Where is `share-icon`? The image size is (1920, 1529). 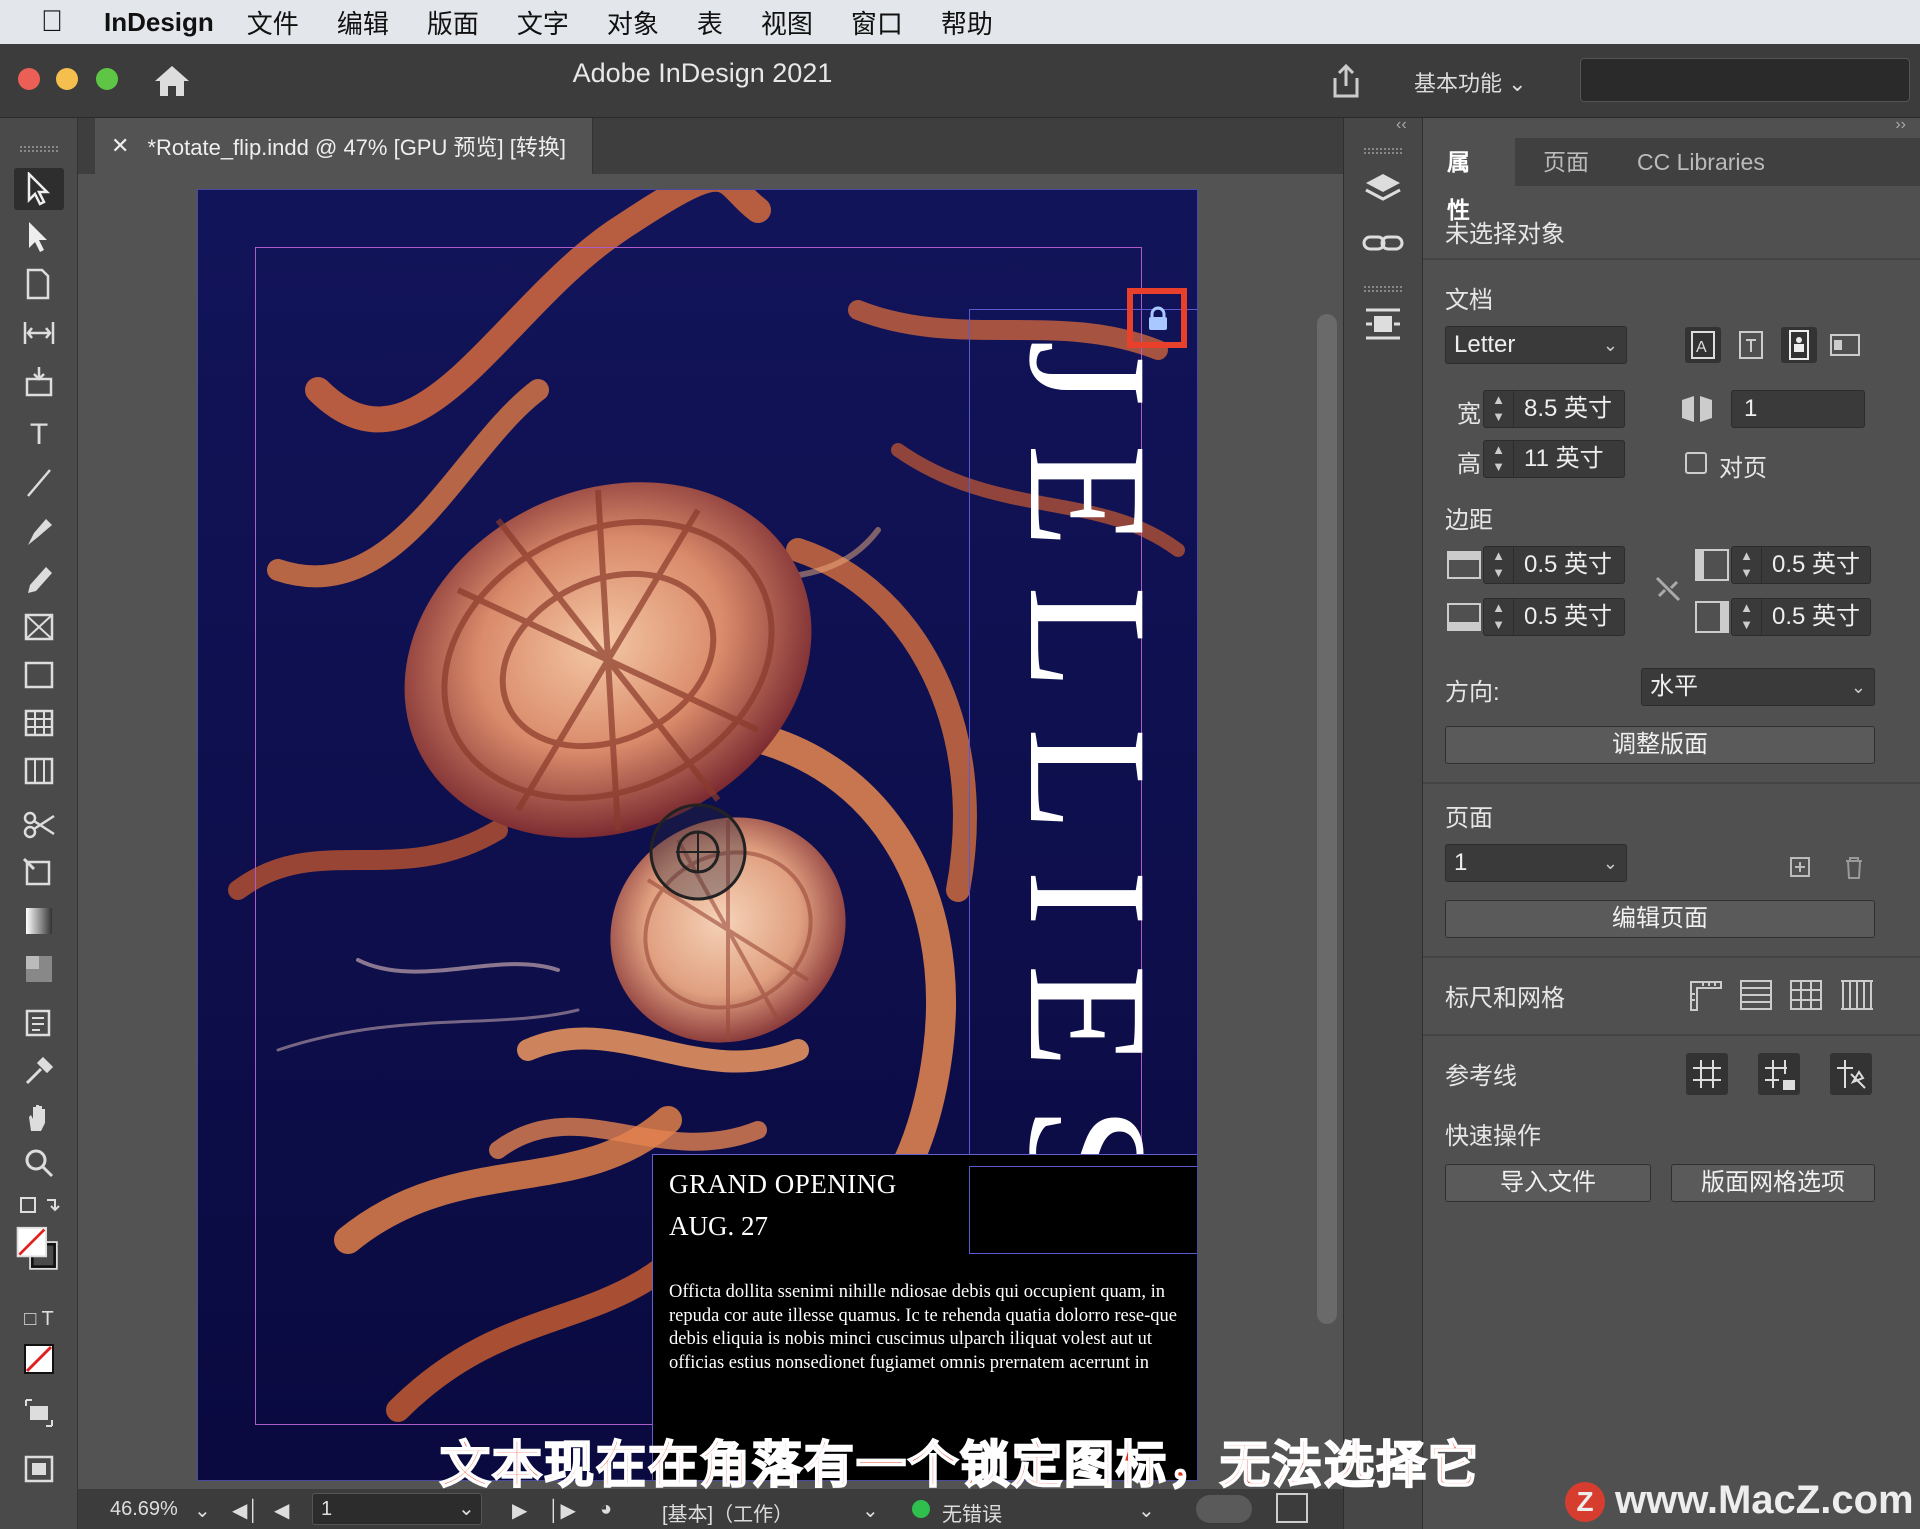 share-icon is located at coordinates (1346, 81).